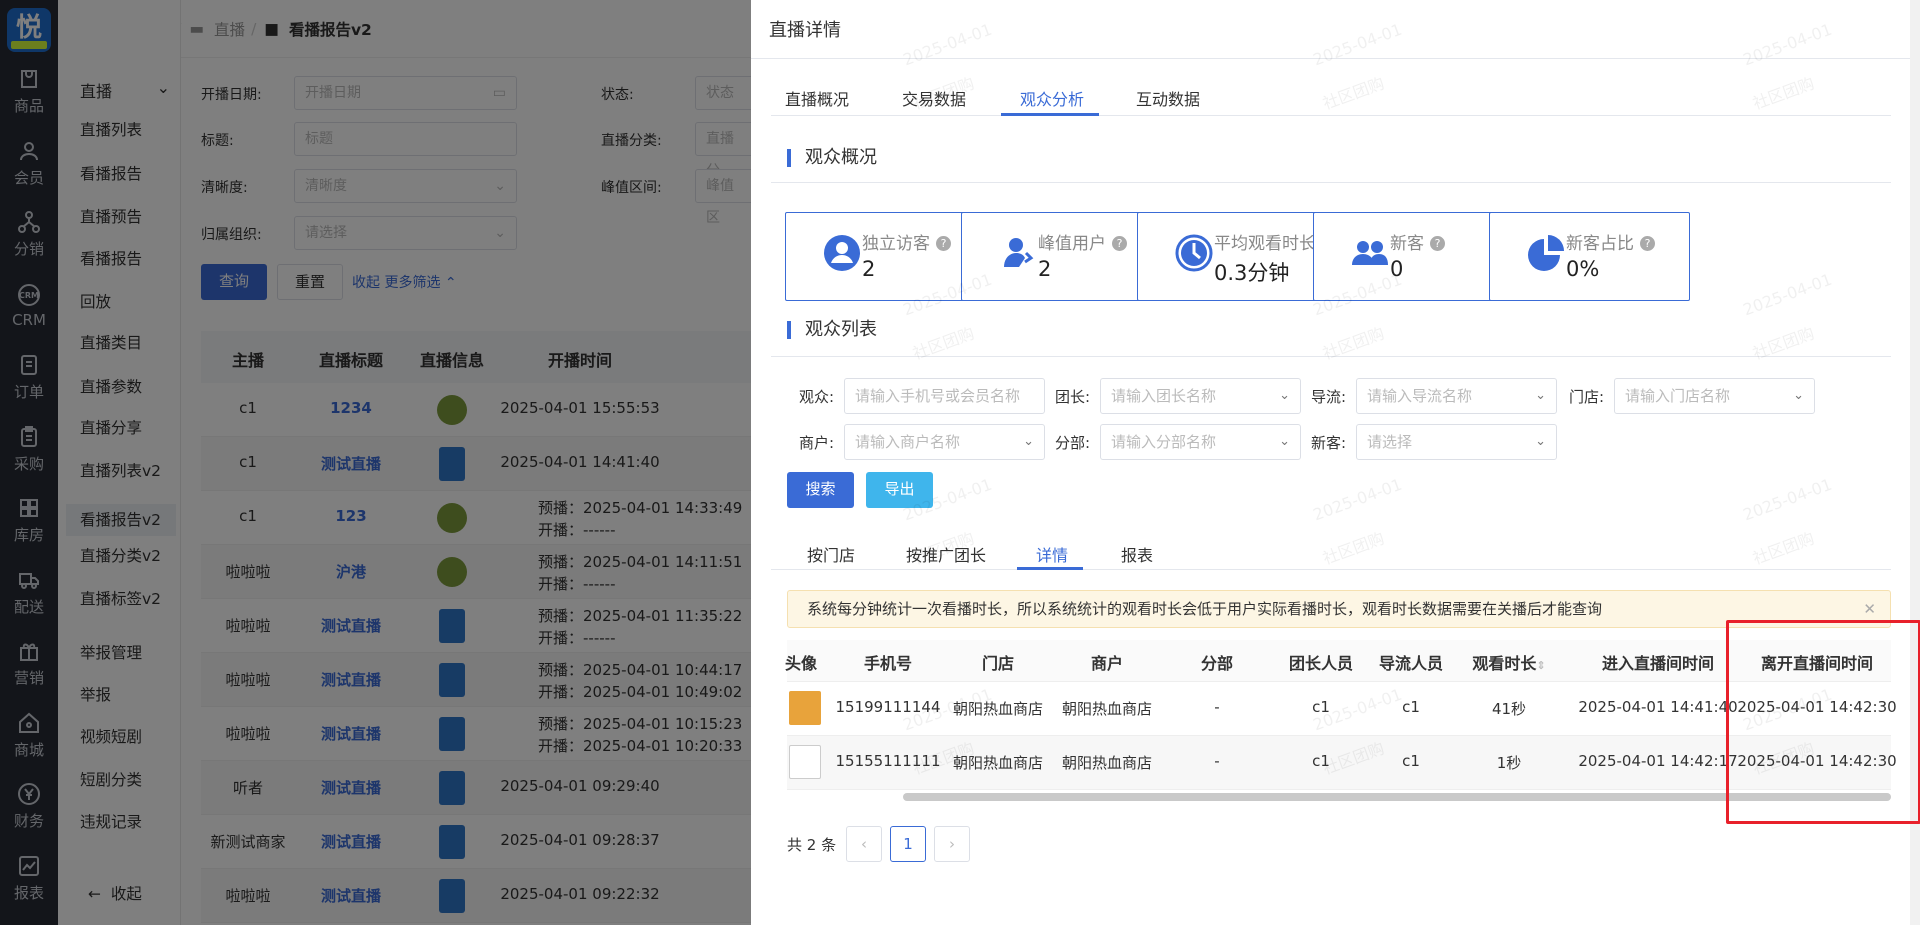  Describe the element at coordinates (1061, 256) in the screenshot. I see `stat-card: 峰值用户? 2` at that location.